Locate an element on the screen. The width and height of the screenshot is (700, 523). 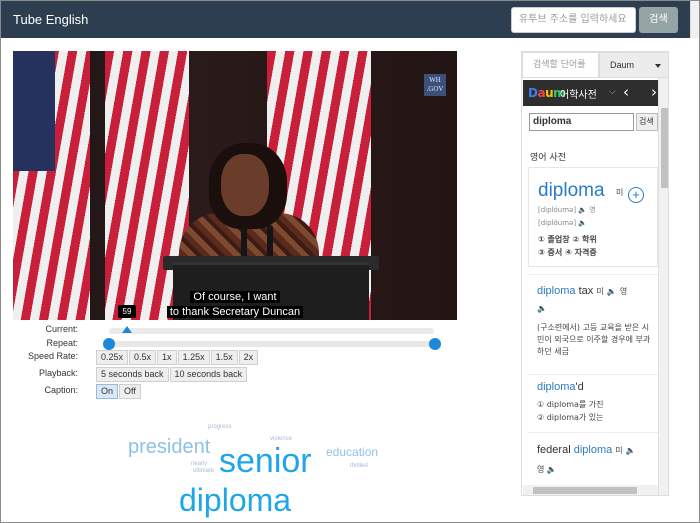
repeat-label: Repeat: is located at coordinates (62, 343).